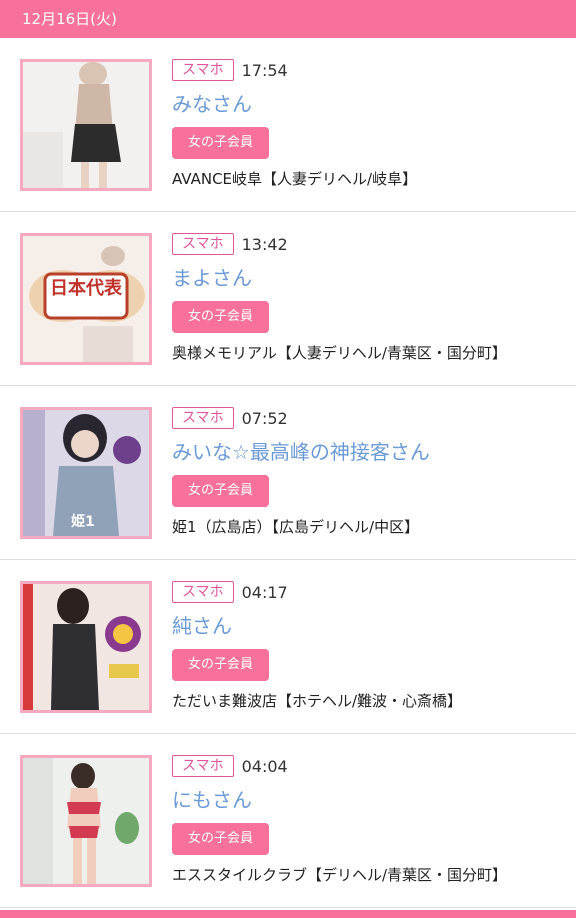  I want to click on profile-photo: 姫1, so click(86, 473).